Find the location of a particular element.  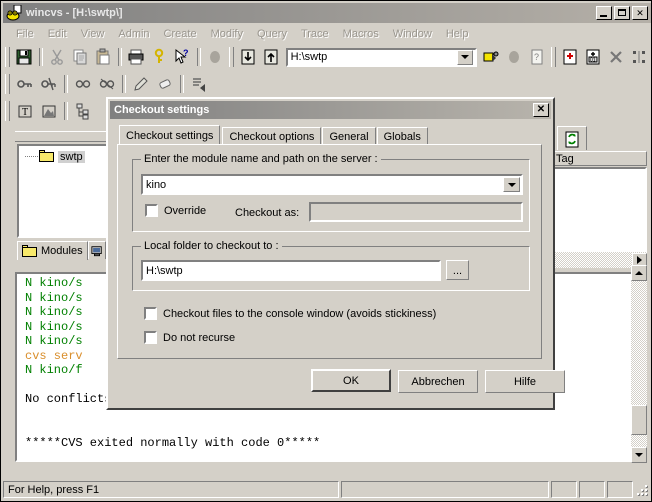

ok-button: OK is located at coordinates (351, 380).